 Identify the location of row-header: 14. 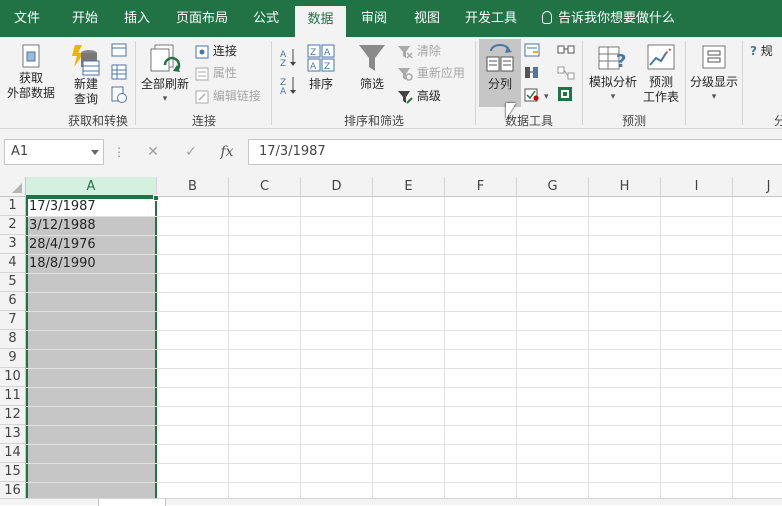
(13, 453).